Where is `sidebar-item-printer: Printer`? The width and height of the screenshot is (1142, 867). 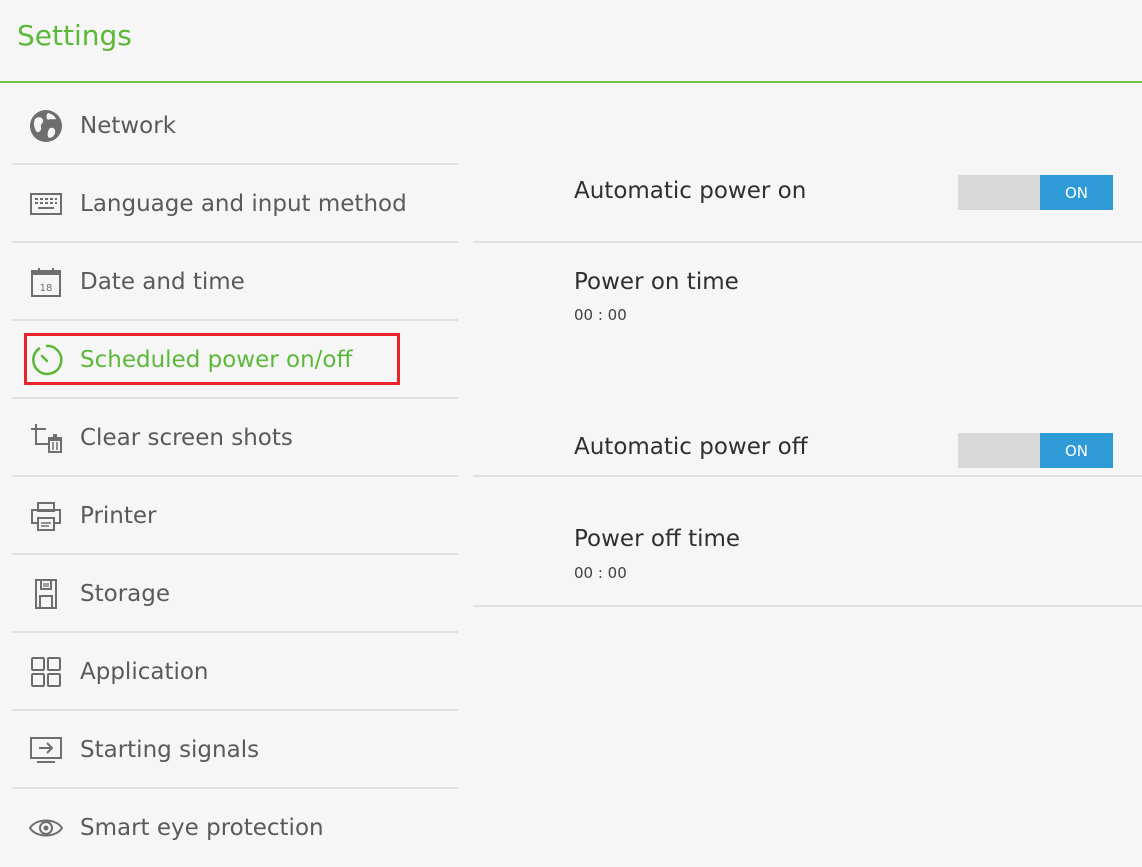 sidebar-item-printer: Printer is located at coordinates (235, 516).